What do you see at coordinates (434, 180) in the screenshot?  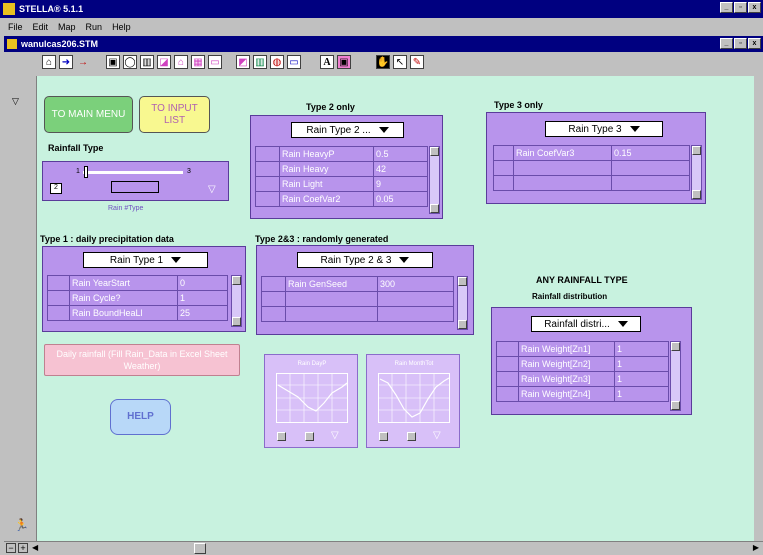 I see `type2-scrollbar` at bounding box center [434, 180].